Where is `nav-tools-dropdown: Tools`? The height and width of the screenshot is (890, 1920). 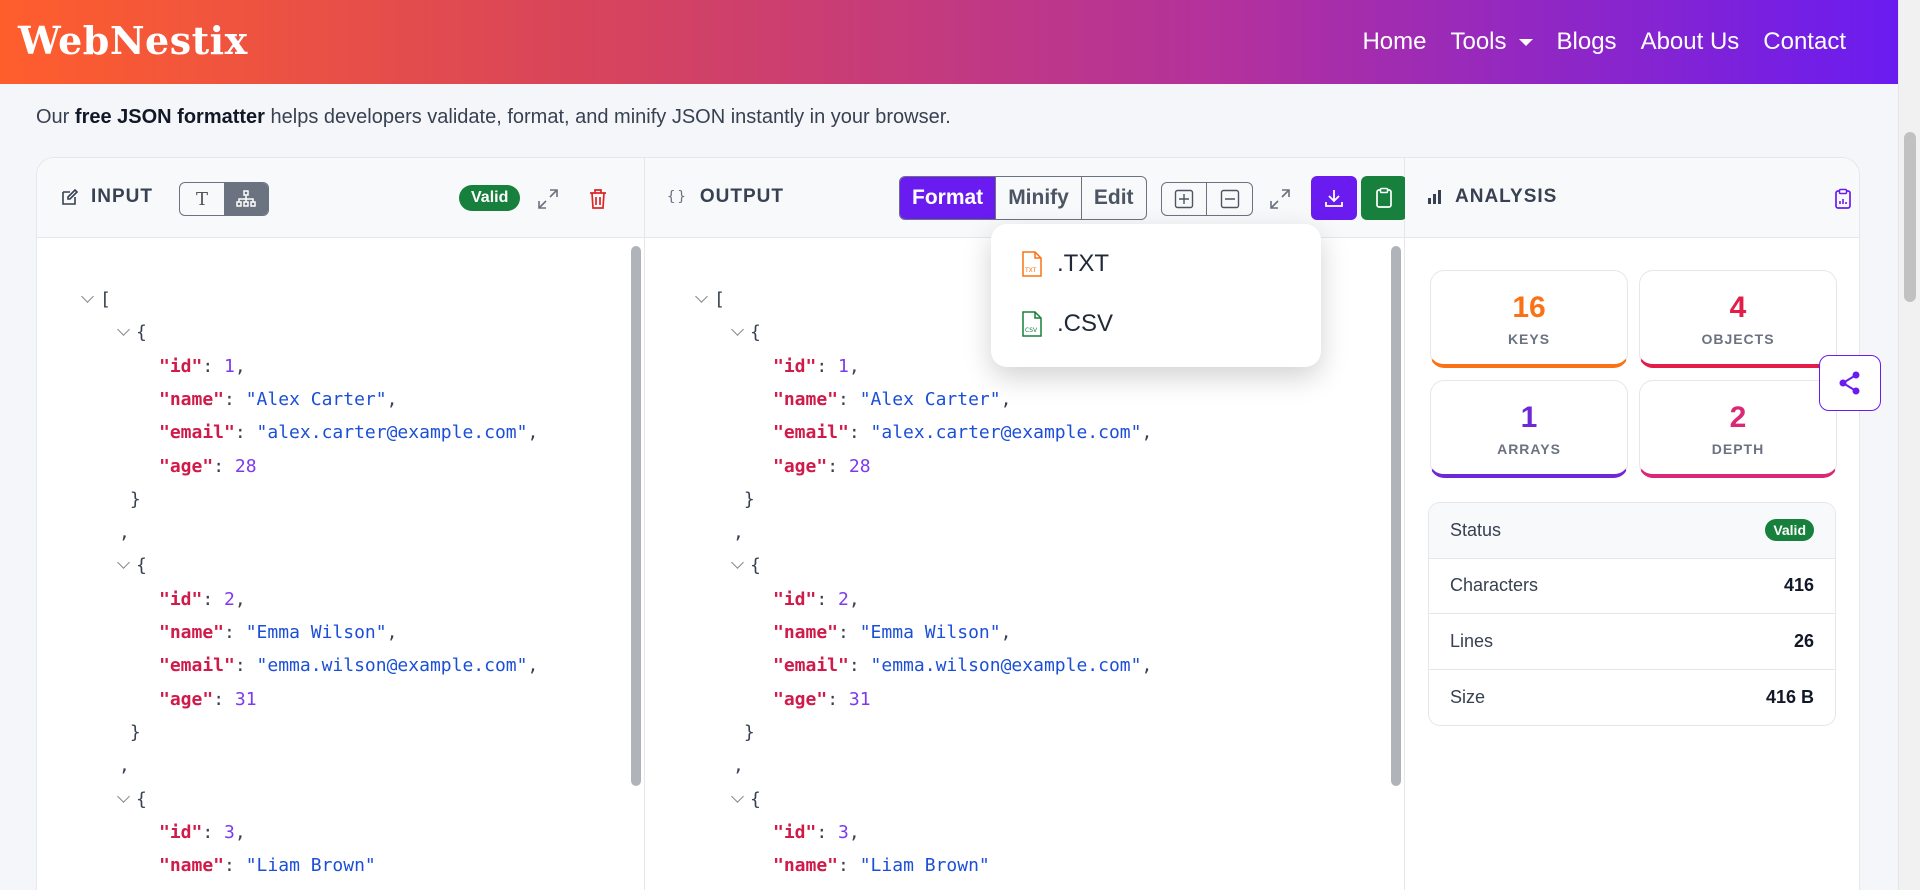
nav-tools-dropdown: Tools is located at coordinates (1491, 42).